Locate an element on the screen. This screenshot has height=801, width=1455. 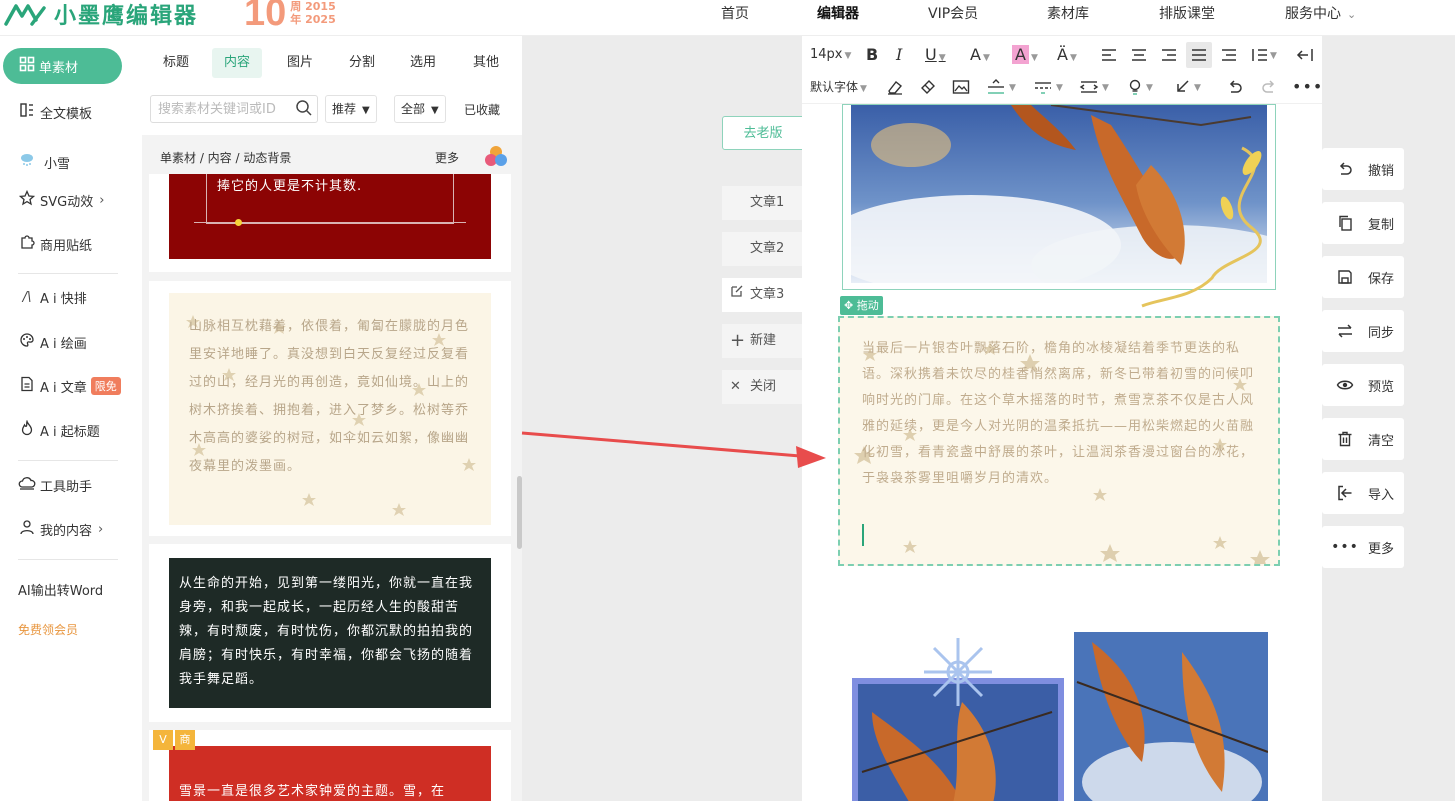
sidebar-item-ai-layout: /\ A i 快排 is located at coordinates (52, 297).